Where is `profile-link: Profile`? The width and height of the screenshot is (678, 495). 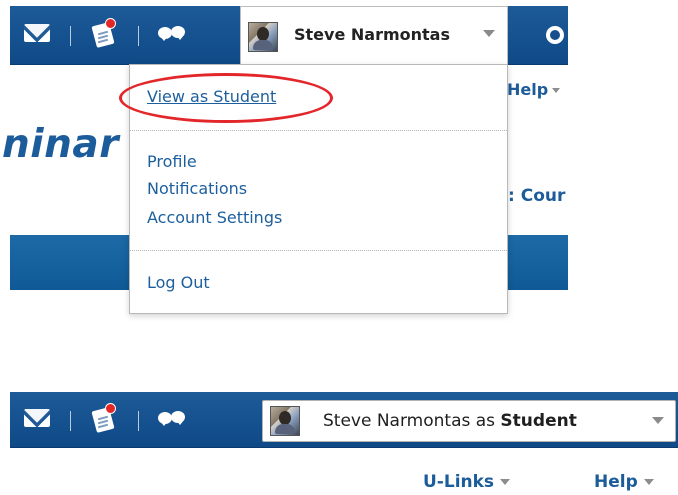 profile-link: Profile is located at coordinates (172, 161).